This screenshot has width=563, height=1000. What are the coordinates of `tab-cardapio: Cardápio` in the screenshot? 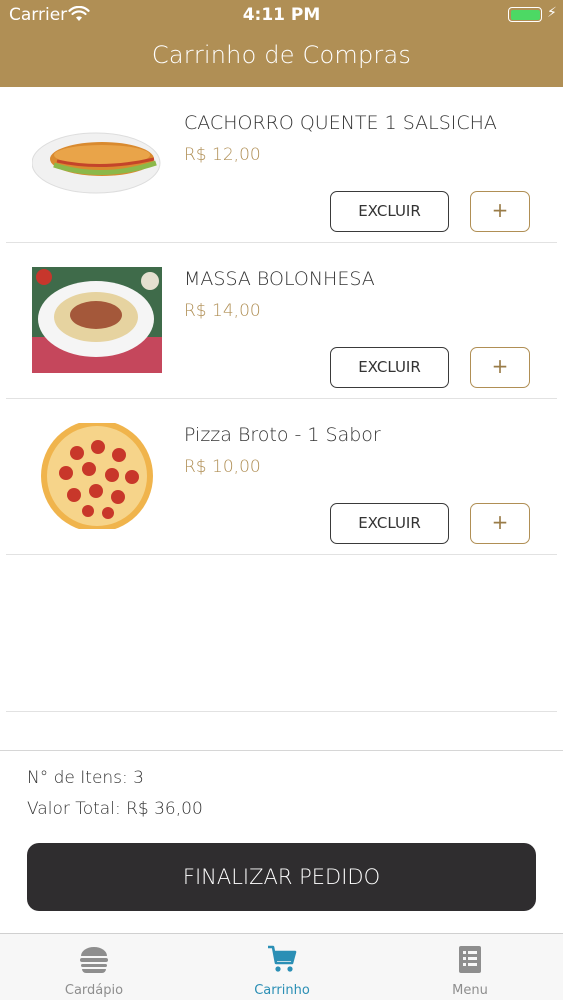 It's located at (94, 967).